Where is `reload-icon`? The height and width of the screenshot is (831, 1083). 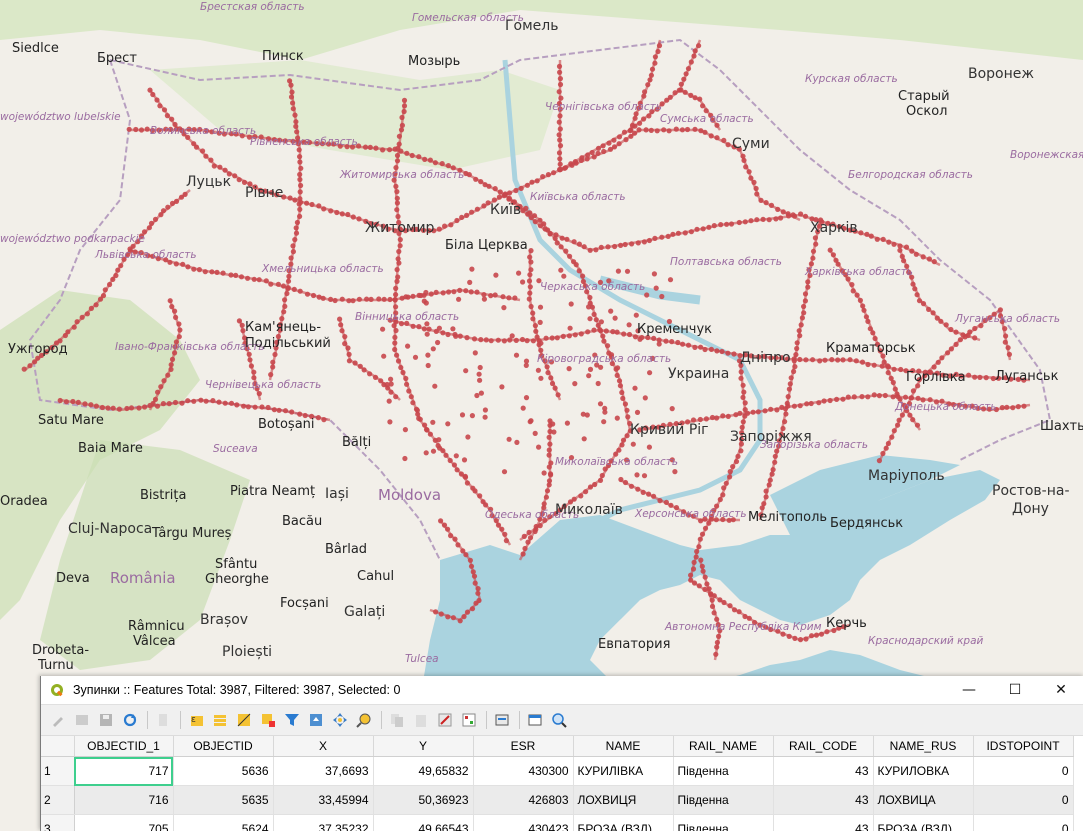 reload-icon is located at coordinates (130, 720).